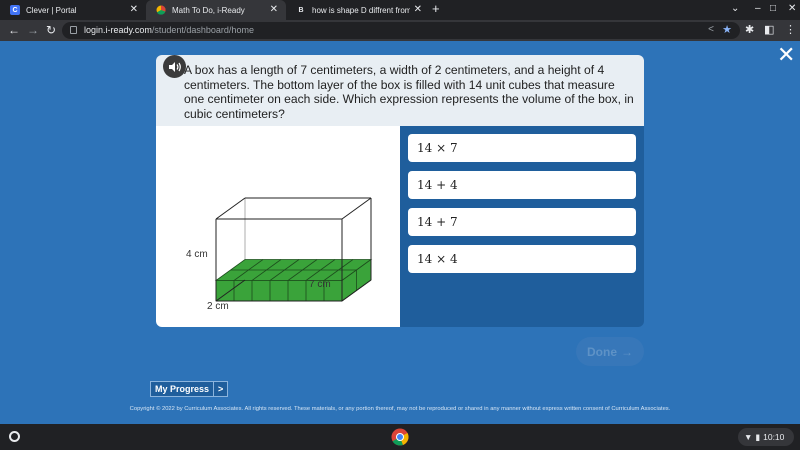 This screenshot has width=800, height=450. Describe the element at coordinates (161, 10) in the screenshot. I see `iready-icon` at that location.